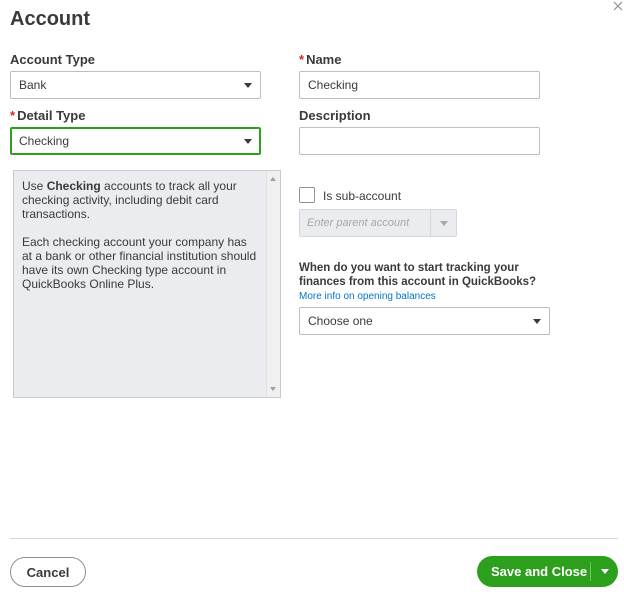 The width and height of the screenshot is (624, 601). What do you see at coordinates (539, 571) in the screenshot?
I see `save-and-close-label: Save and Close` at bounding box center [539, 571].